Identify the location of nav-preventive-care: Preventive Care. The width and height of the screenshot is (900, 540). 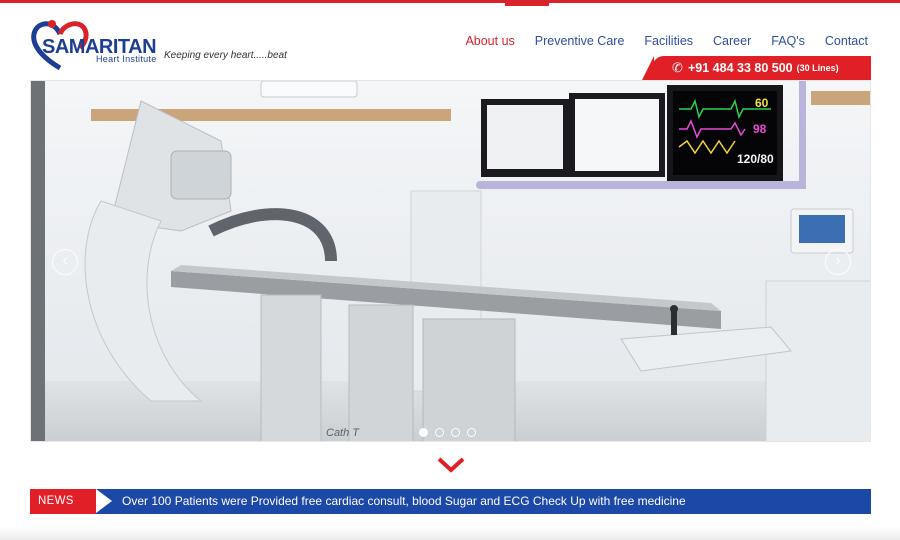
(580, 41).